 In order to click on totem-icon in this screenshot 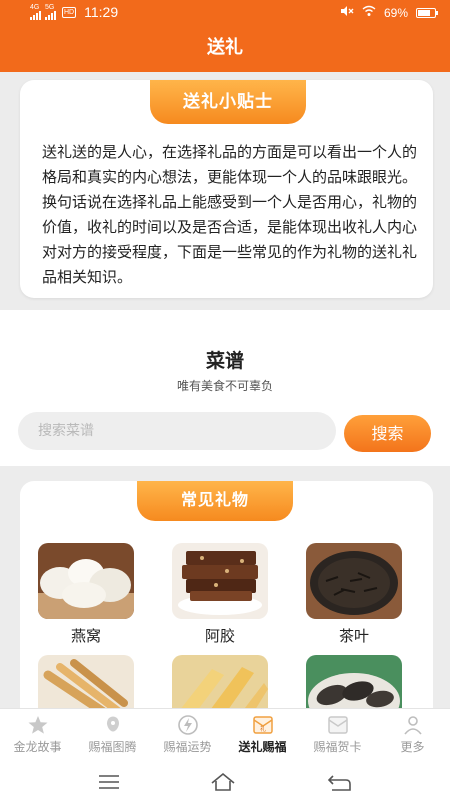, I will do `click(112, 724)`.